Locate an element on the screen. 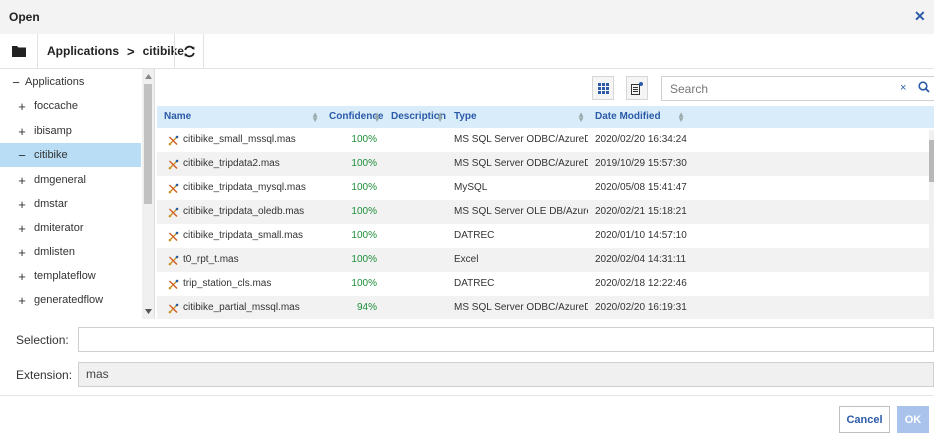 The width and height of the screenshot is (934, 433). file-details-icon is located at coordinates (637, 88).